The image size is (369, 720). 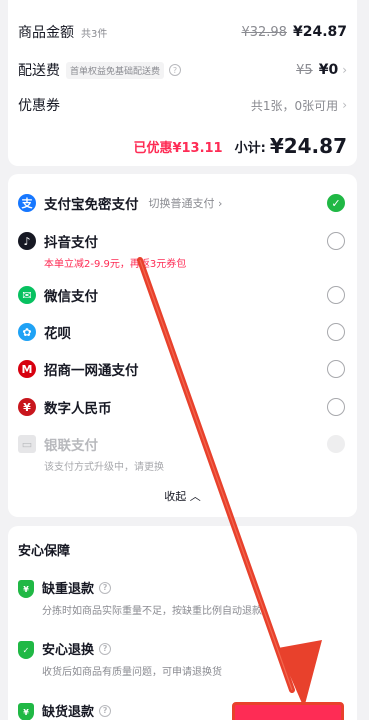 I want to click on guarantee-desc: 收货后如商品有质量问题，可申请退换货, so click(x=132, y=672).